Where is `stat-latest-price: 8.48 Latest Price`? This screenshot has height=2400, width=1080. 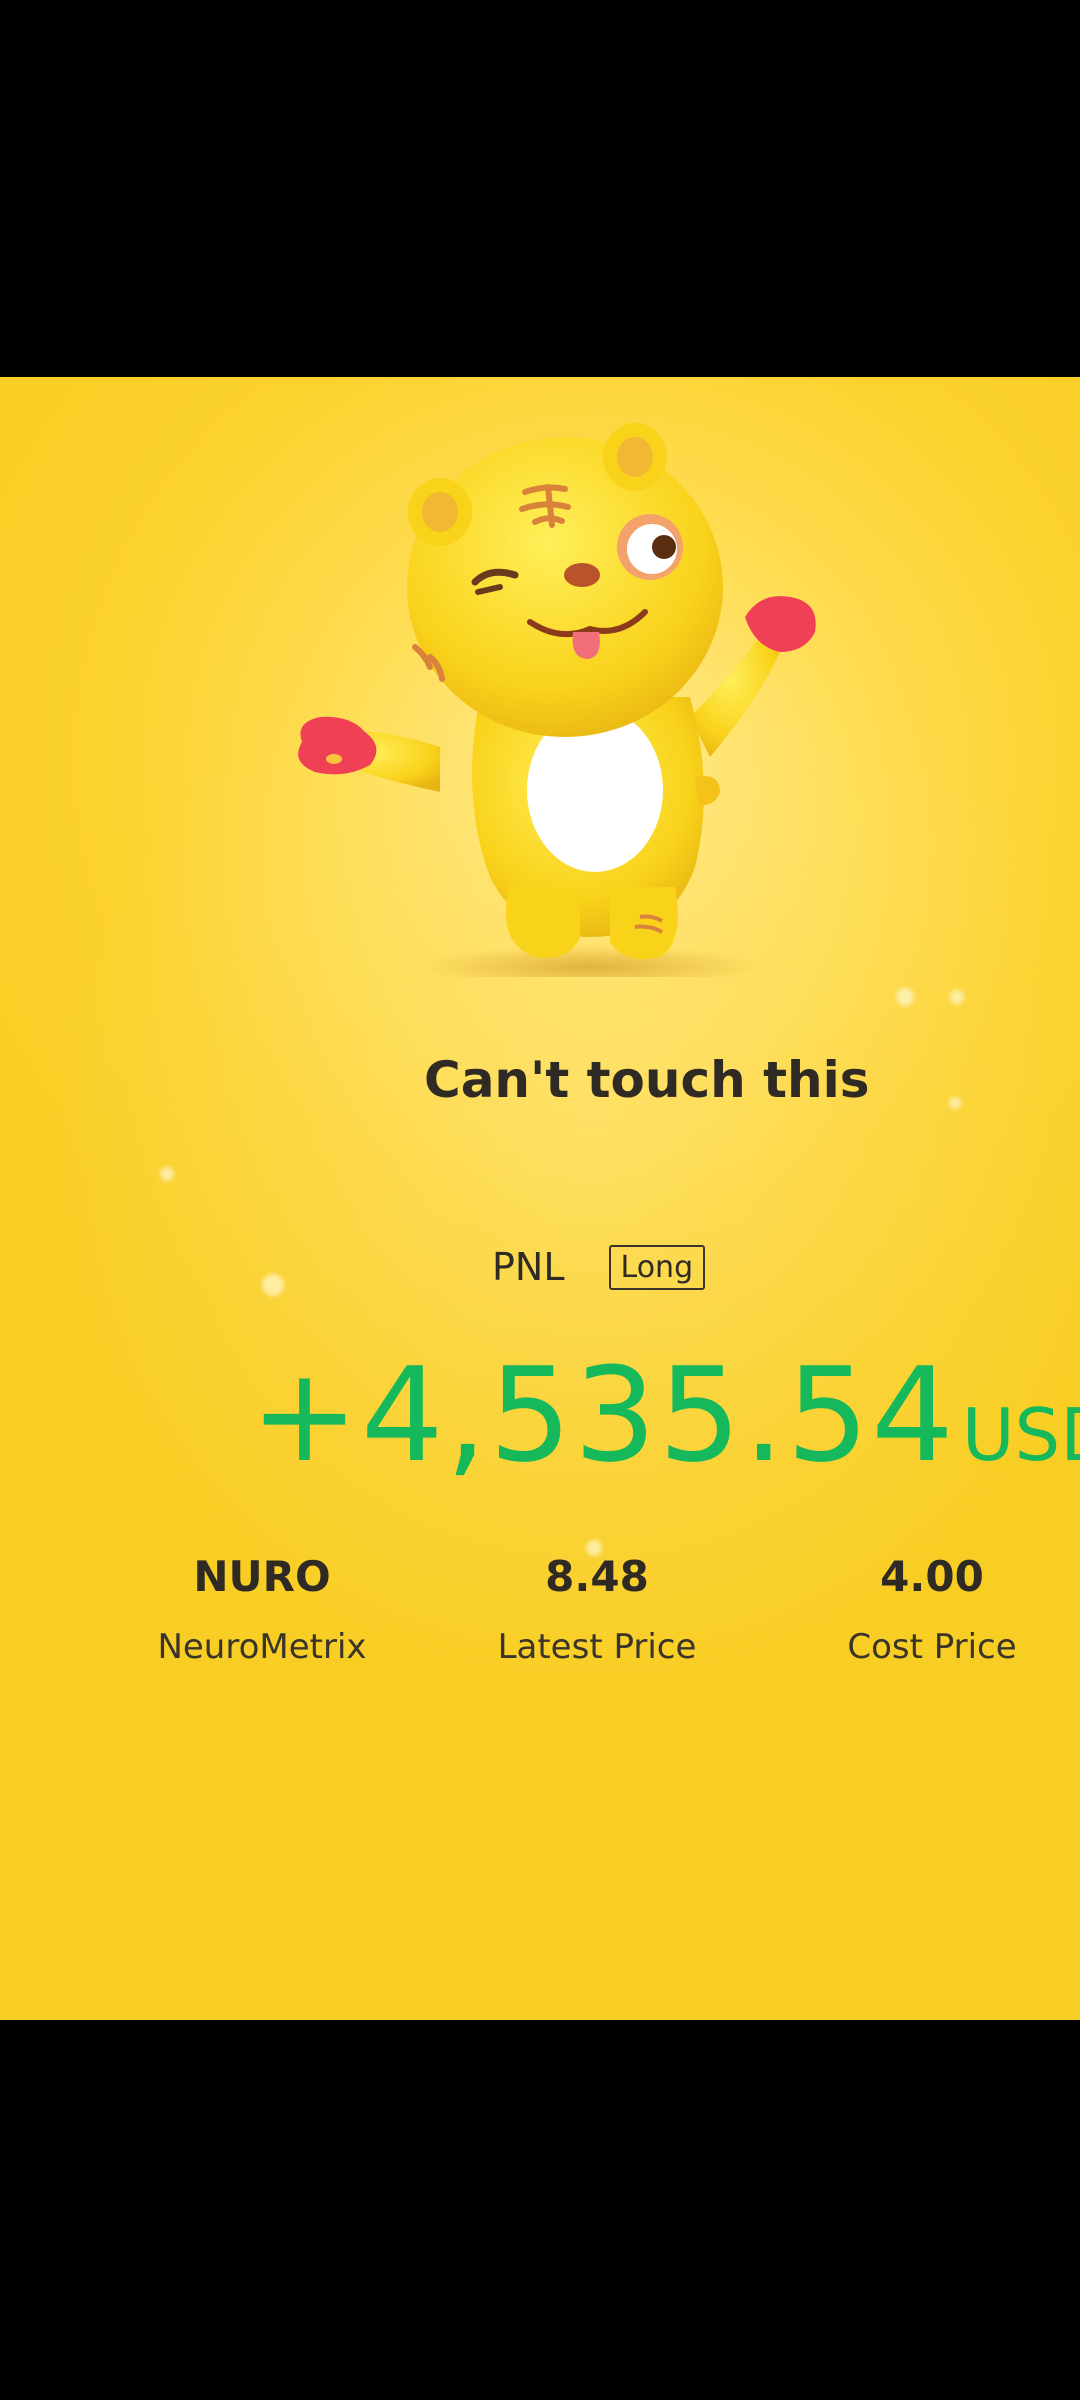 stat-latest-price: 8.48 Latest Price is located at coordinates (597, 1607).